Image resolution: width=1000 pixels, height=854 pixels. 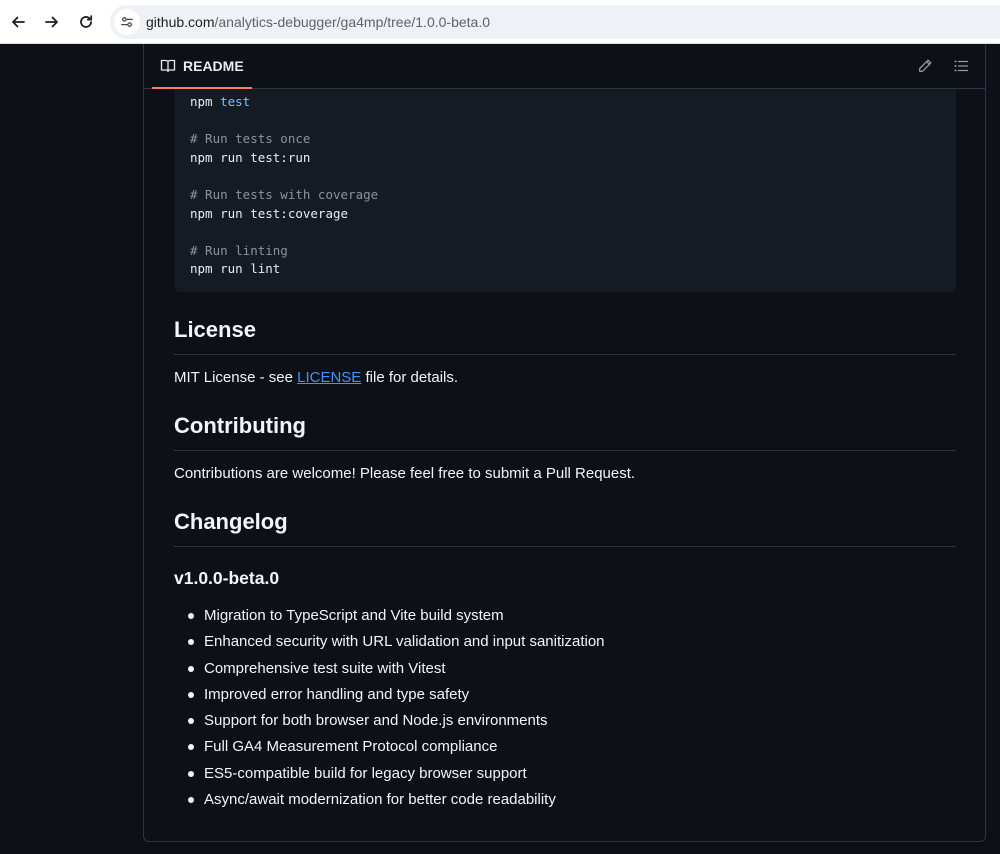 I want to click on edit-file-button, so click(x=925, y=66).